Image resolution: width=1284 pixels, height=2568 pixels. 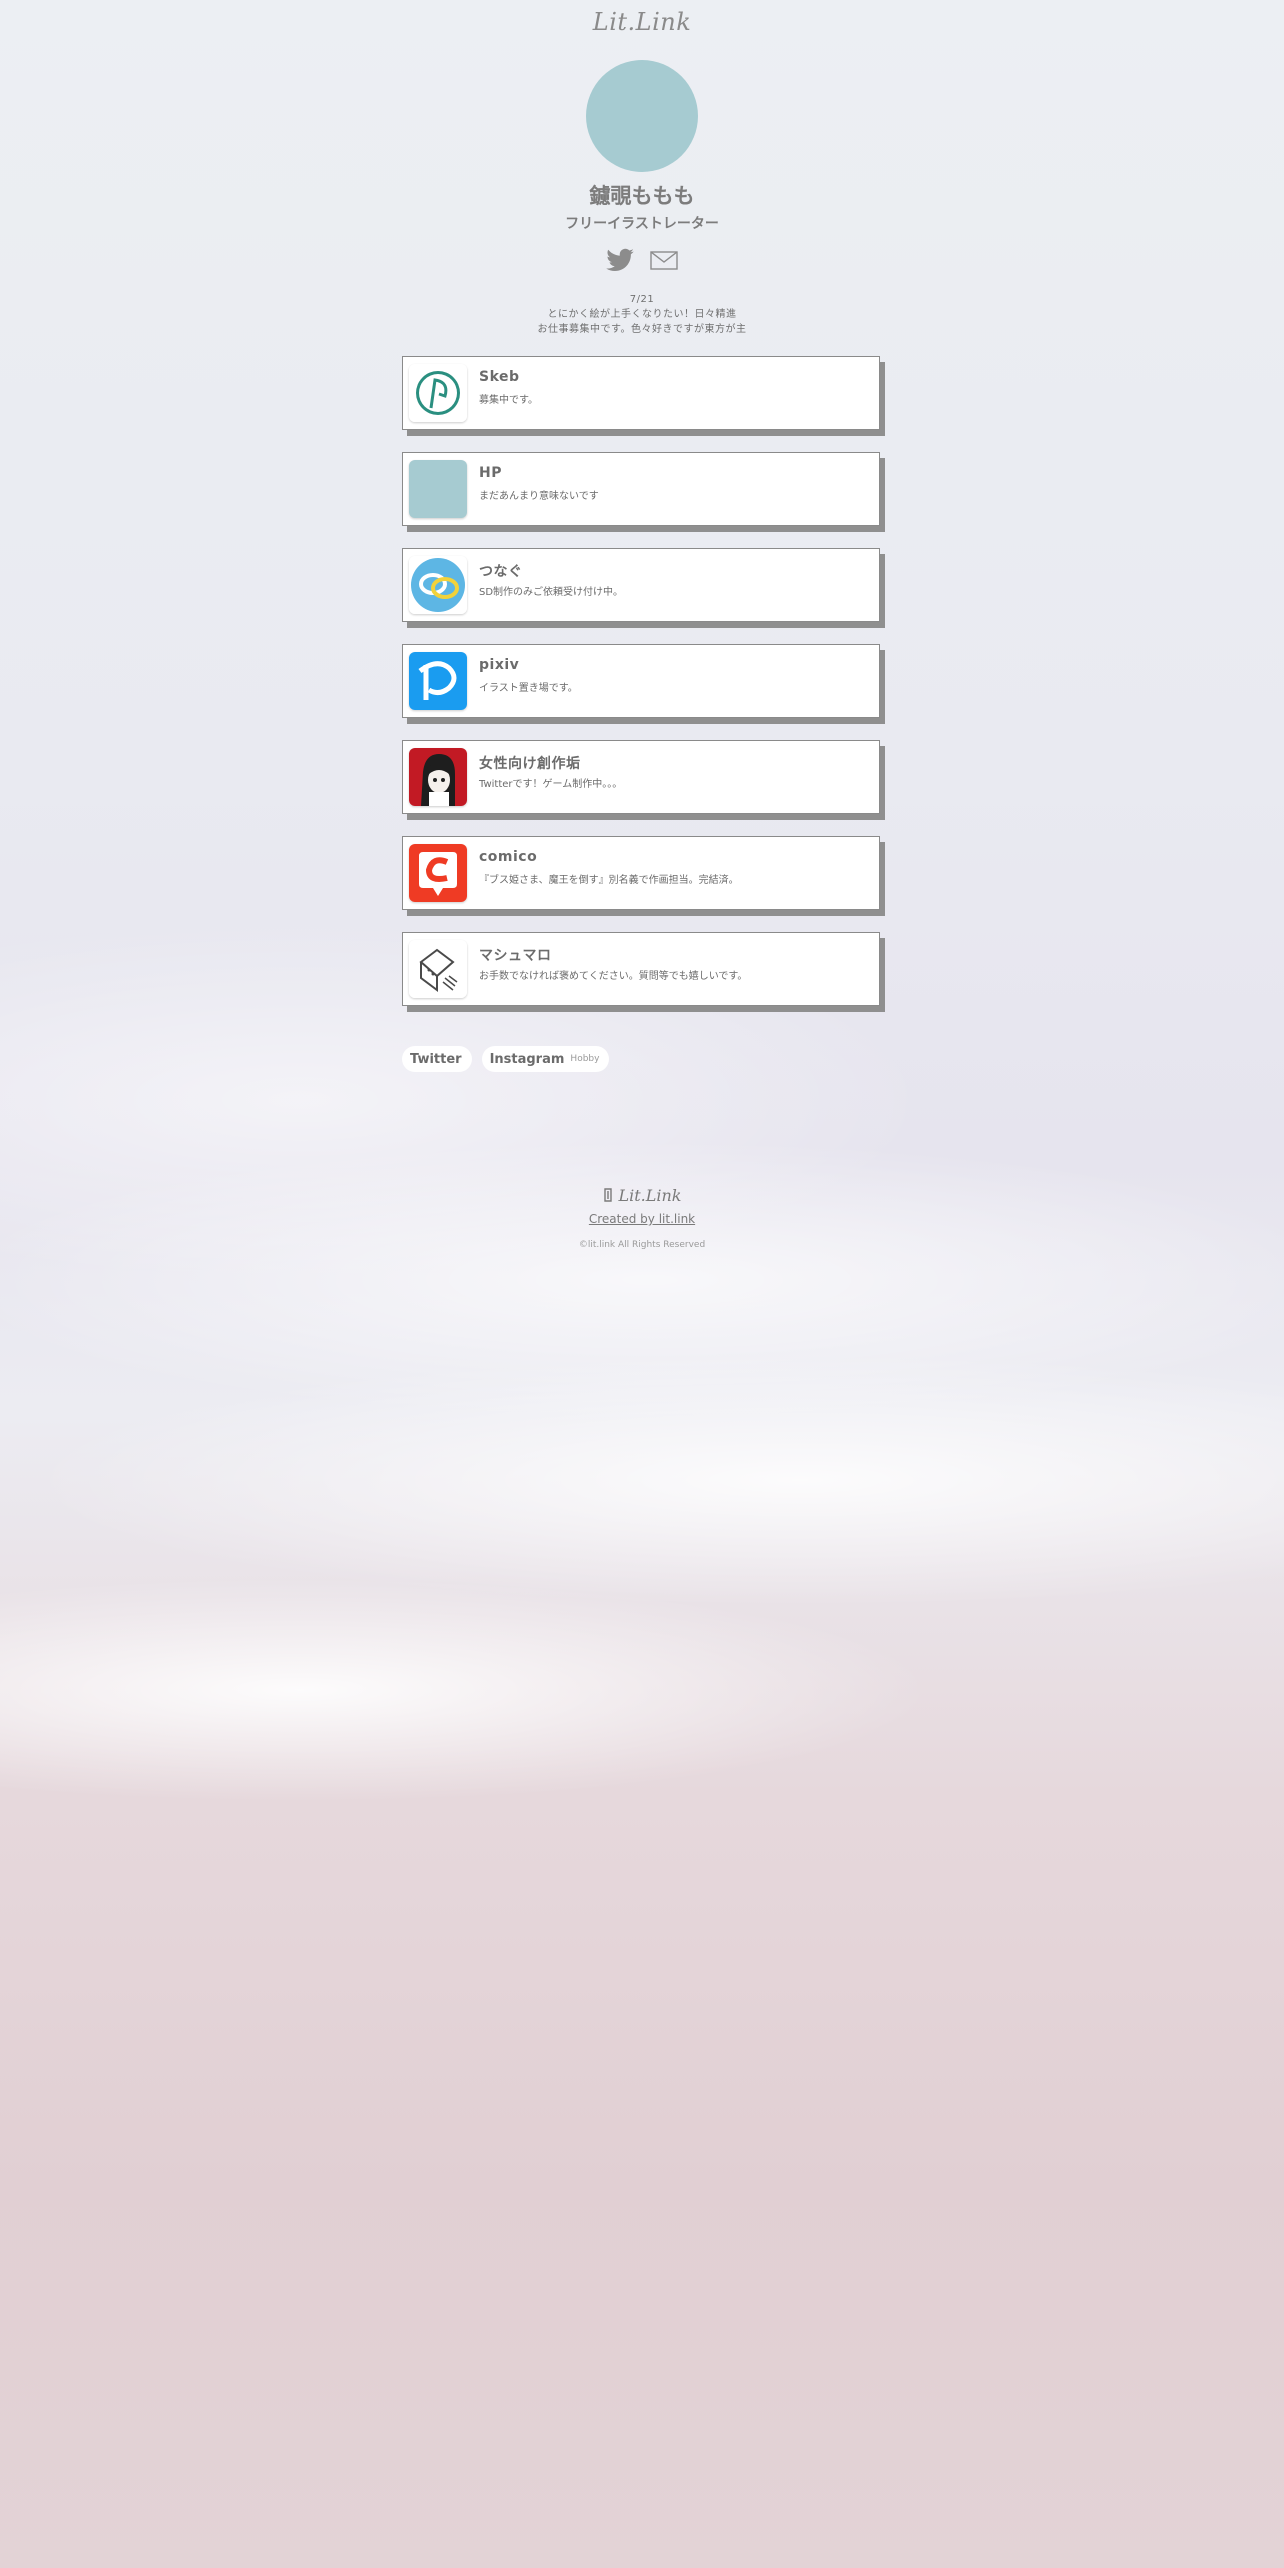 What do you see at coordinates (508, 400) in the screenshot?
I see `link-desc: 募集中です。` at bounding box center [508, 400].